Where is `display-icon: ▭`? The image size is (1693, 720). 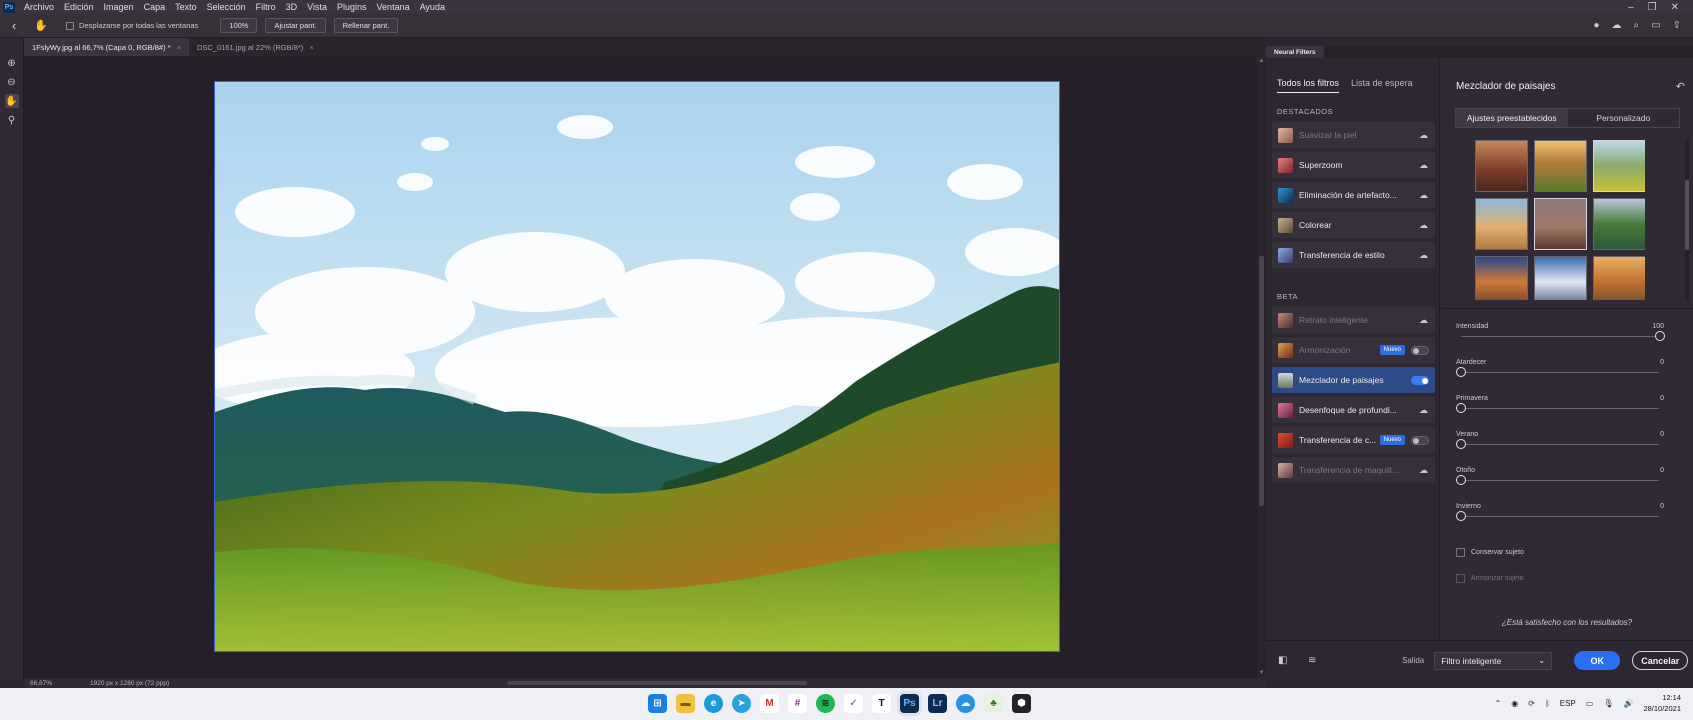
display-icon: ▭ is located at coordinates (1590, 703).